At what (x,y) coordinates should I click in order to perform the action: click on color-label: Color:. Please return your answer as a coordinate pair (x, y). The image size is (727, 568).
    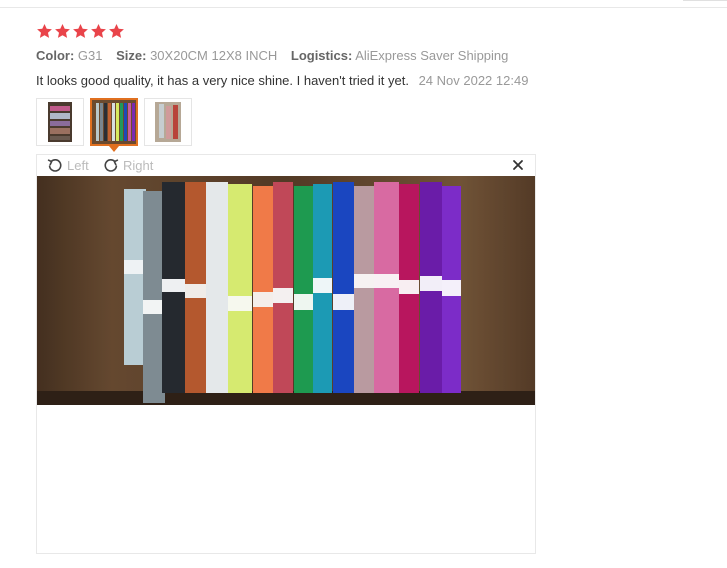
    Looking at the image, I should click on (55, 55).